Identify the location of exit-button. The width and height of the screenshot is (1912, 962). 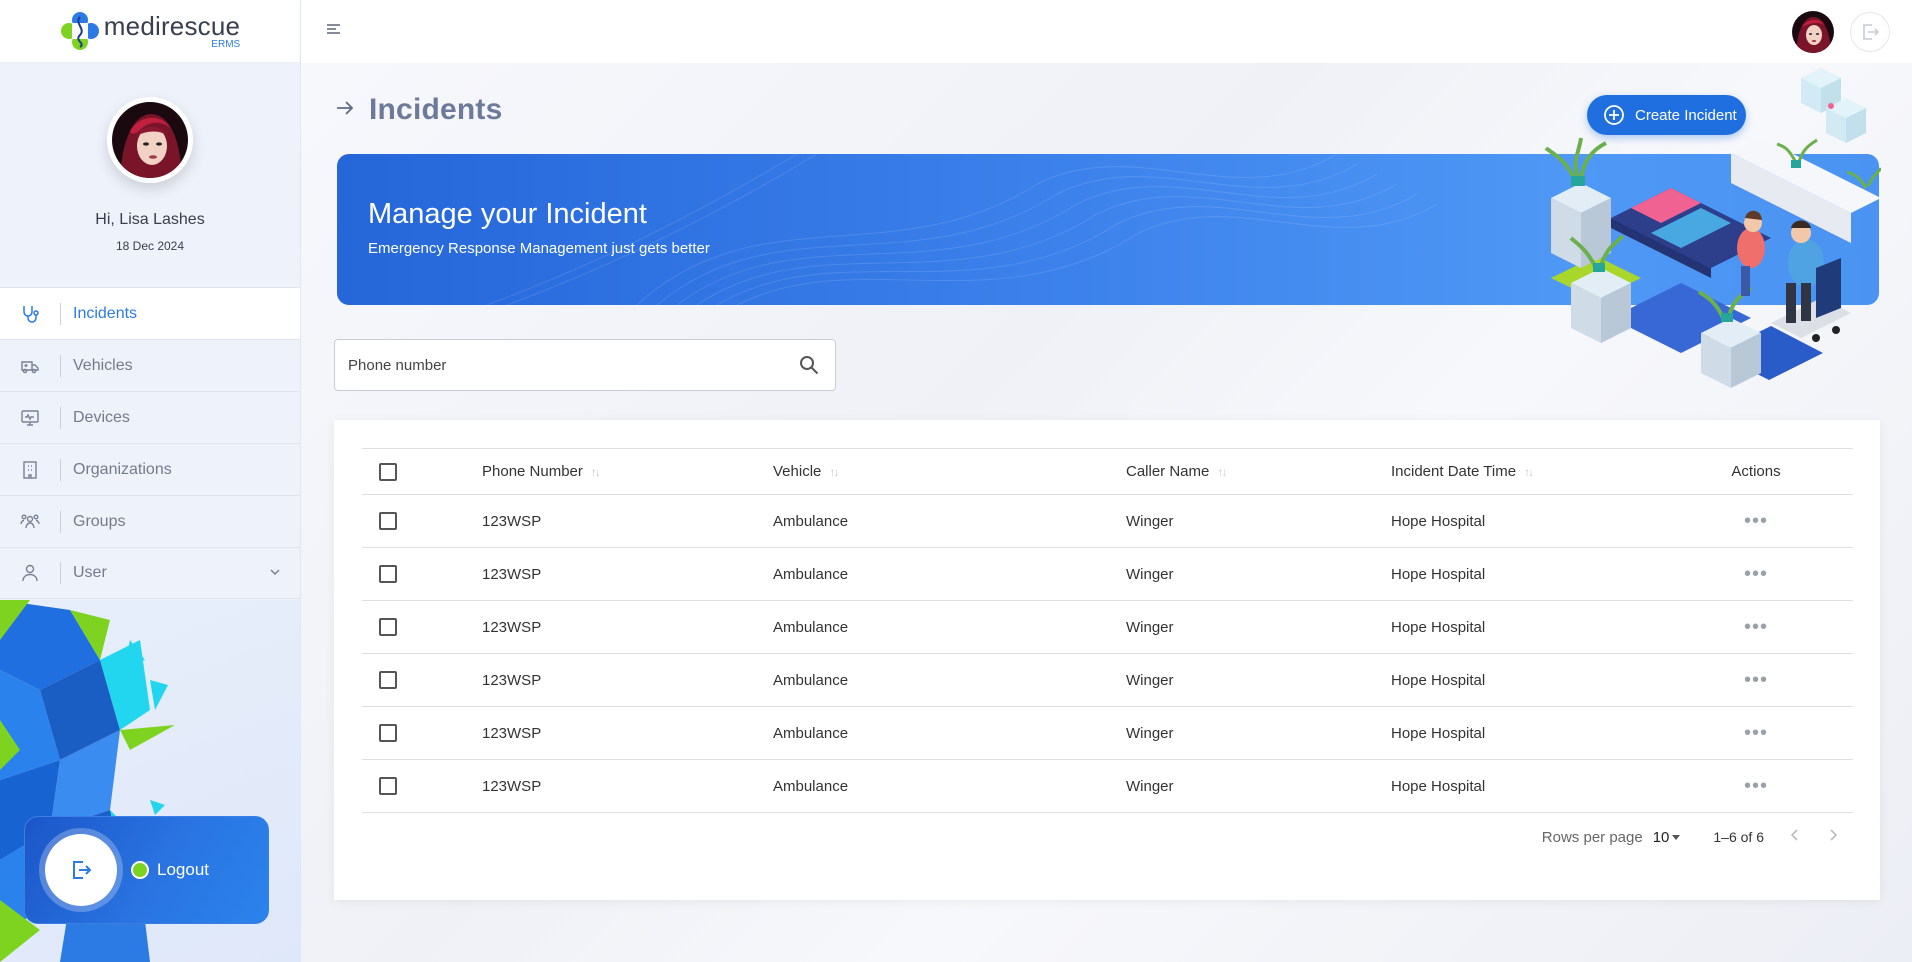
(1870, 32).